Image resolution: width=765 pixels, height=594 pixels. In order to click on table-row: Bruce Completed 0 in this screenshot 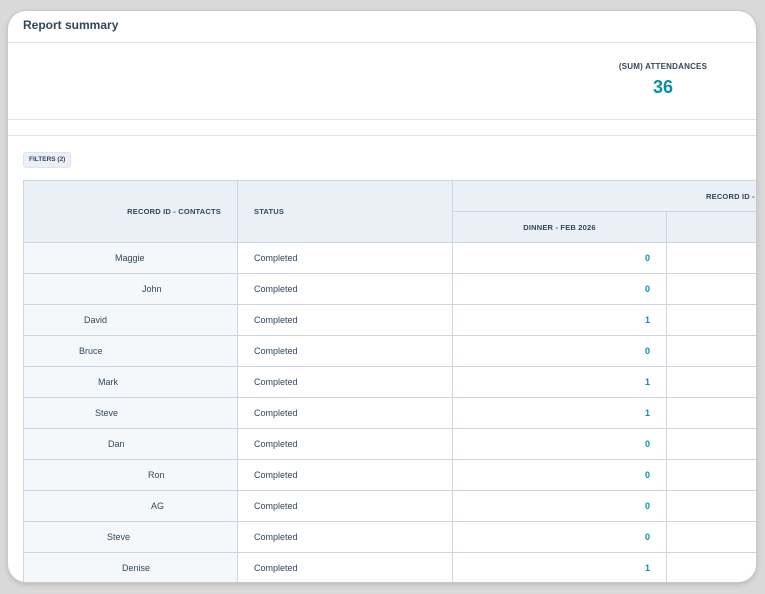, I will do `click(390, 351)`.